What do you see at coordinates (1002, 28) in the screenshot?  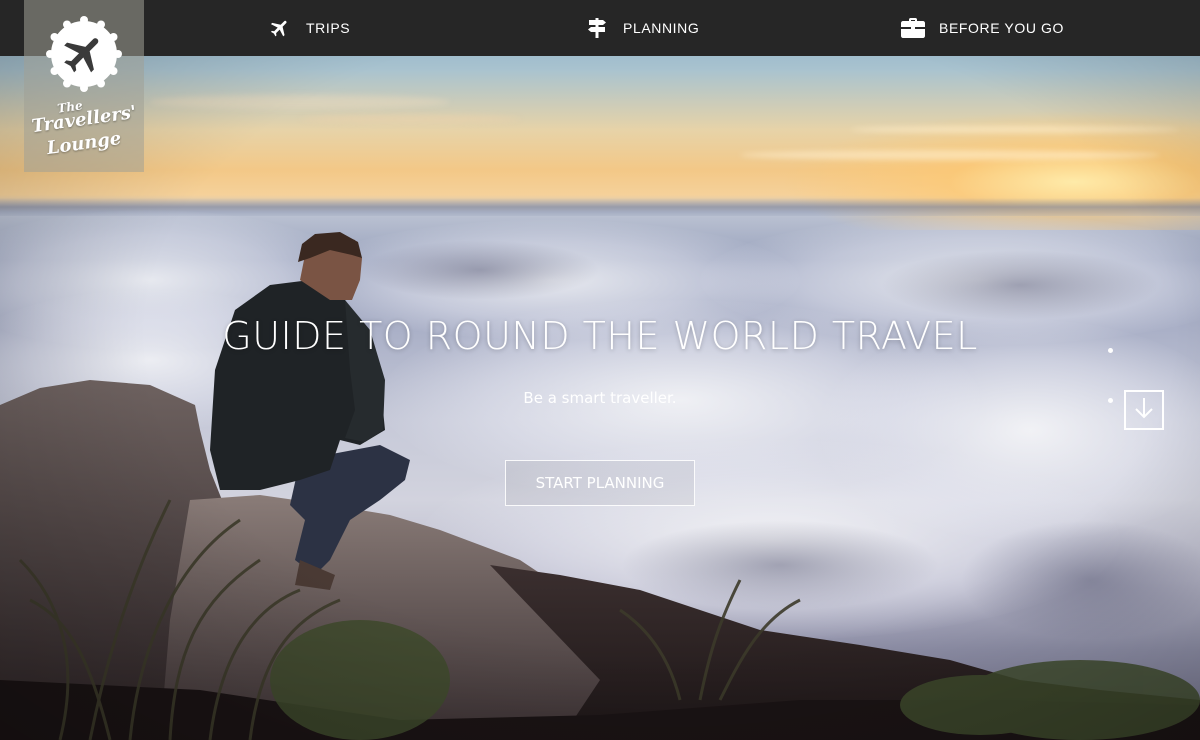 I see `nav-label-before-you-go: BEFORE YOU GO` at bounding box center [1002, 28].